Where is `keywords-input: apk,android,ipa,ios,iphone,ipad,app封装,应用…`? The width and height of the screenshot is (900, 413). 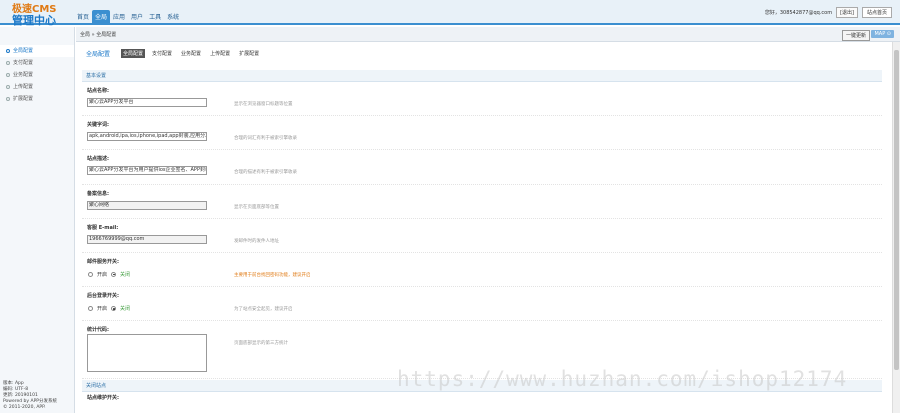
keywords-input: apk,android,ipa,ios,iphone,ipad,app封装,应用… is located at coordinates (147, 137).